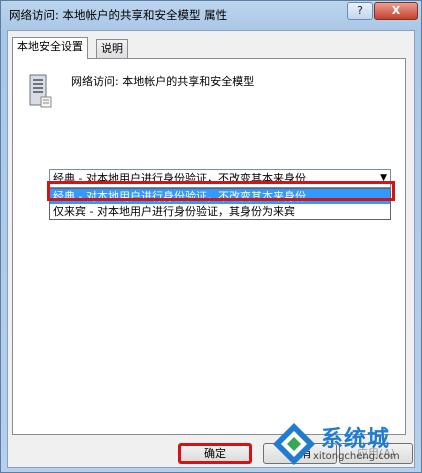  I want to click on ok-button: 确定, so click(215, 453).